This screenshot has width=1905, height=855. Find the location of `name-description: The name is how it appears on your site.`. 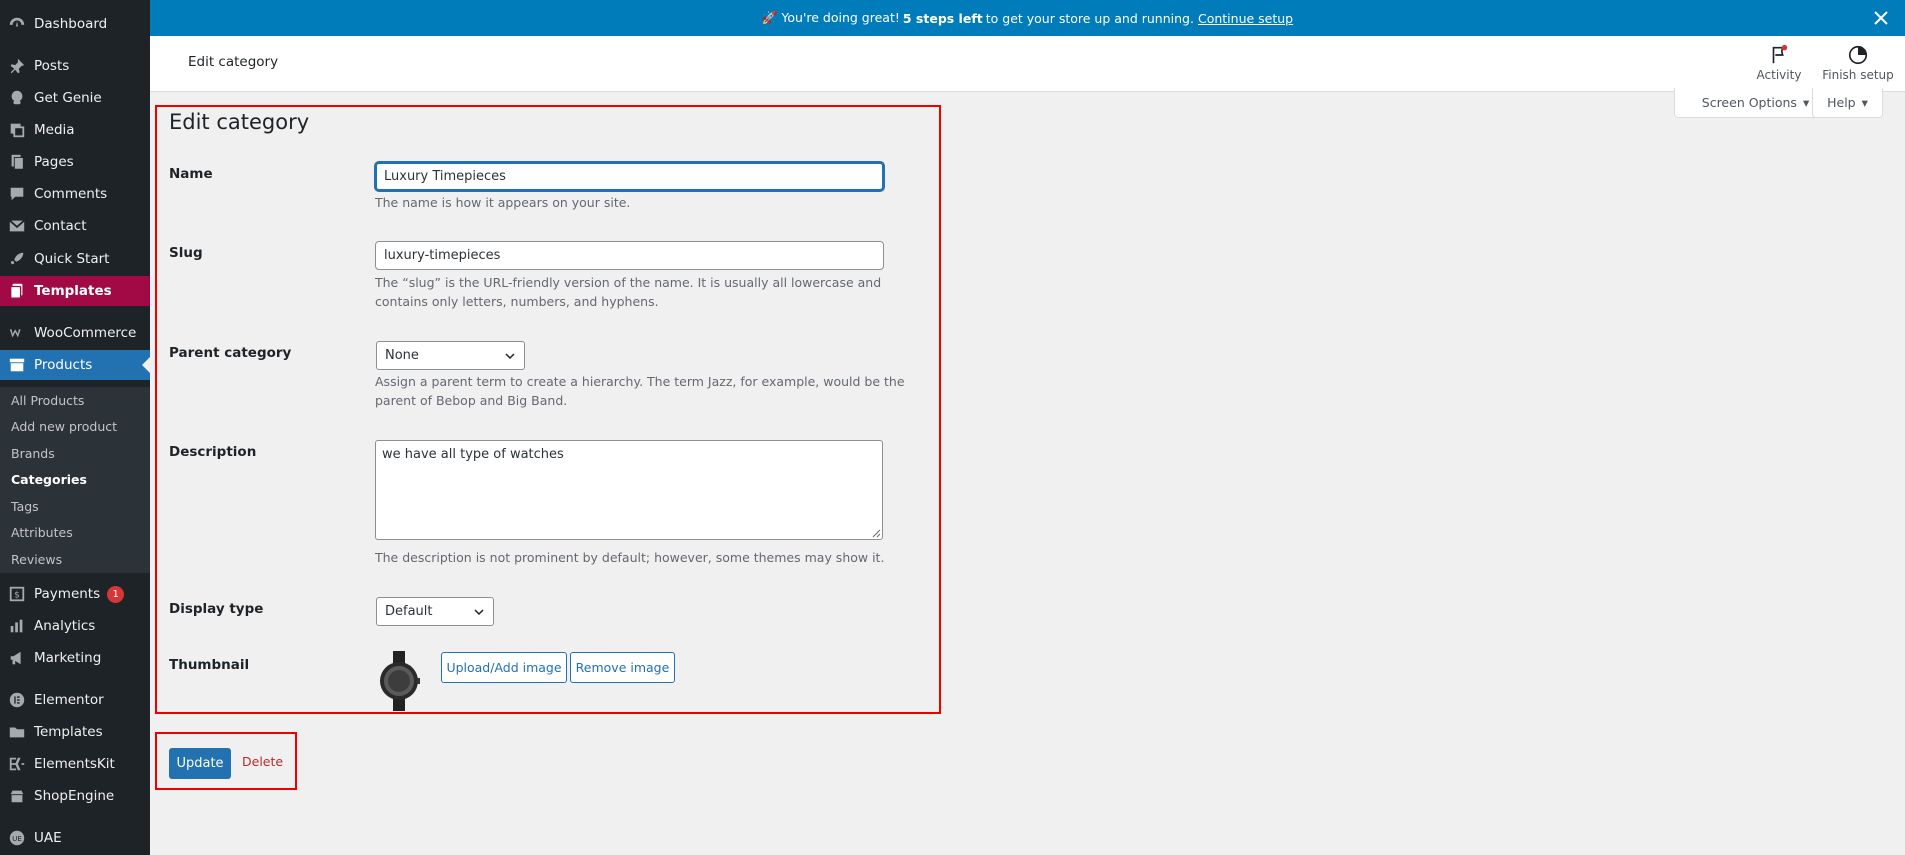

name-description: The name is how it appears on your site. is located at coordinates (503, 202).